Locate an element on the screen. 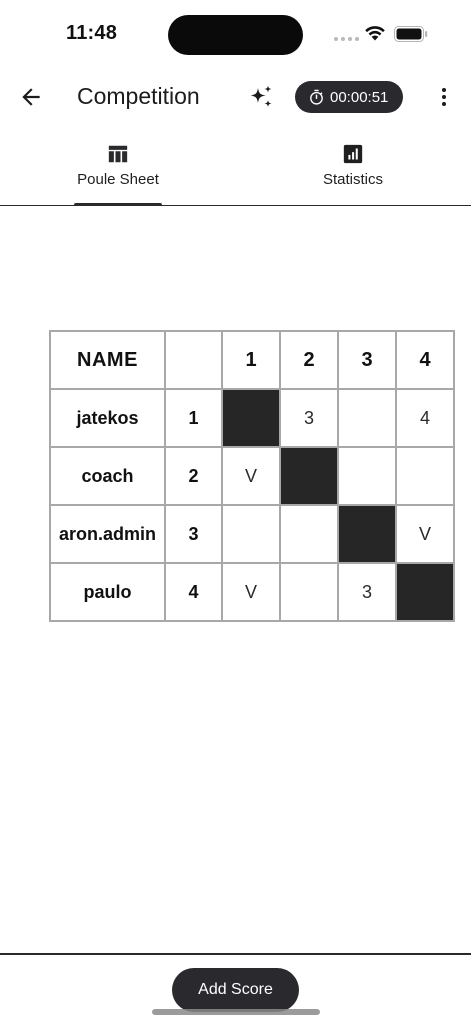  add-score-button: Add Score is located at coordinates (235, 990).